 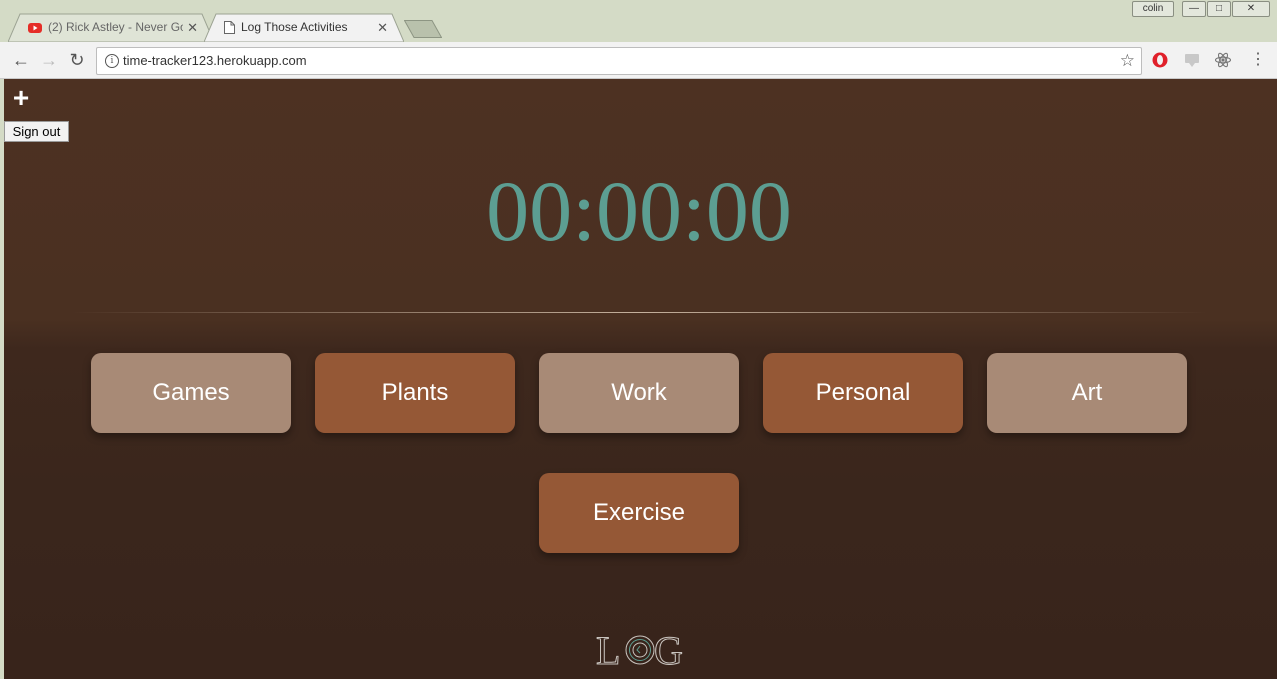 What do you see at coordinates (423, 29) in the screenshot?
I see `new-tab-button` at bounding box center [423, 29].